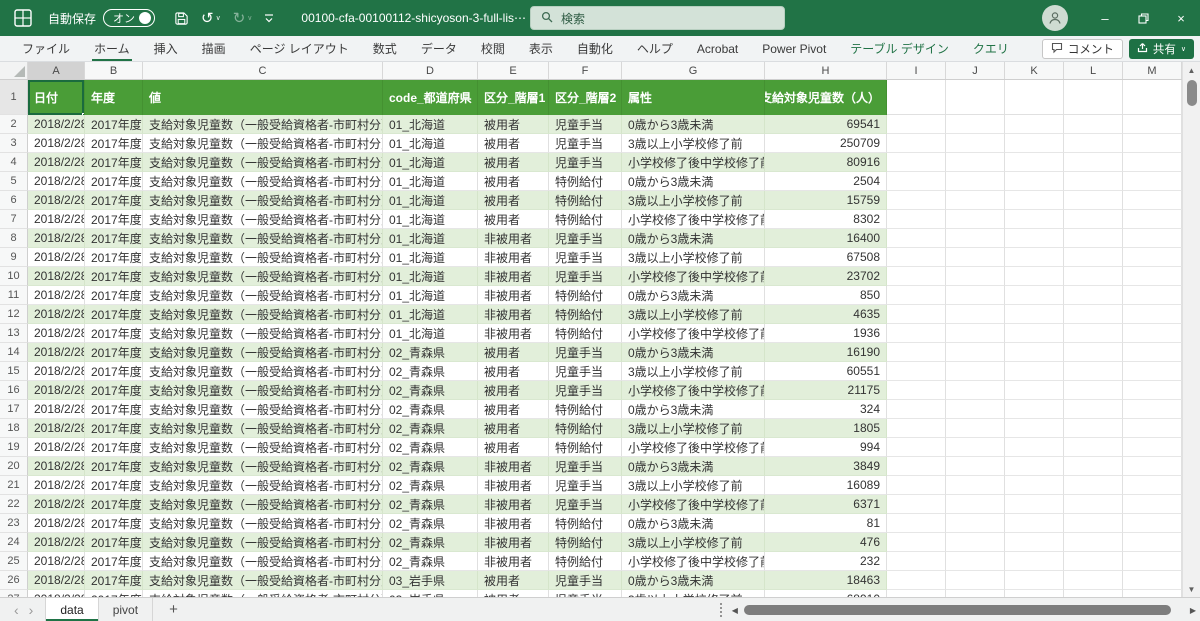 The height and width of the screenshot is (621, 1200). I want to click on row-header-22: 22, so click(14, 504).